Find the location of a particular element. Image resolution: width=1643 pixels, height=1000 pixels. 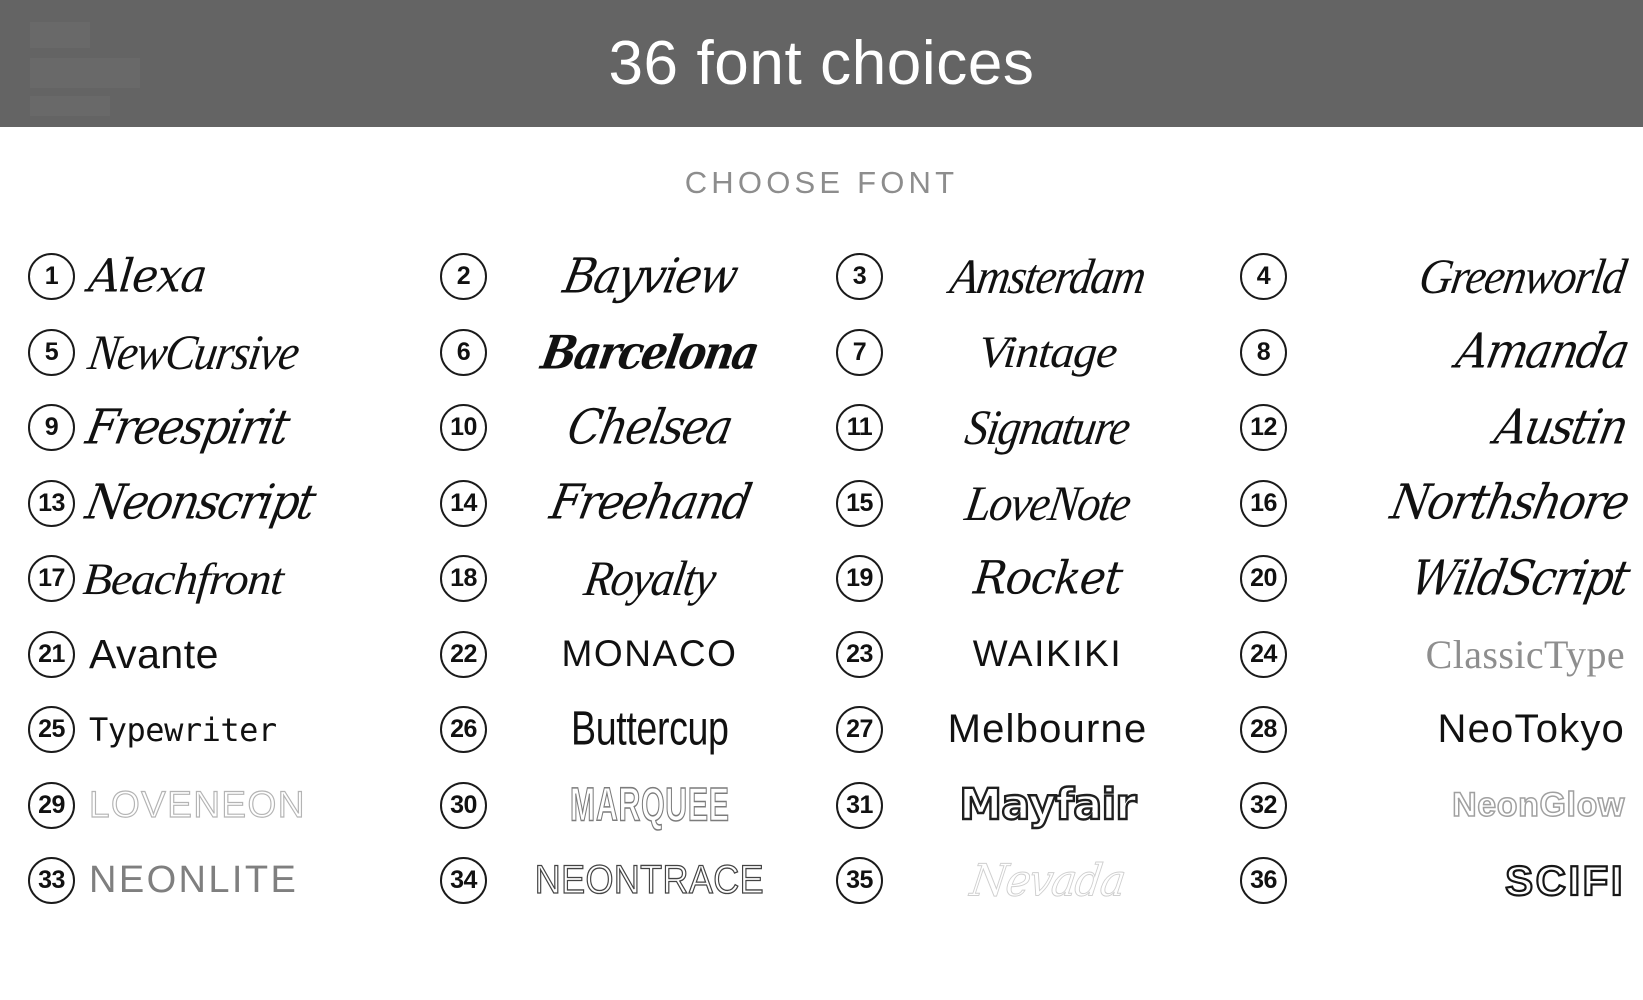

font-option-22: 22 MONACO is located at coordinates (615, 655).